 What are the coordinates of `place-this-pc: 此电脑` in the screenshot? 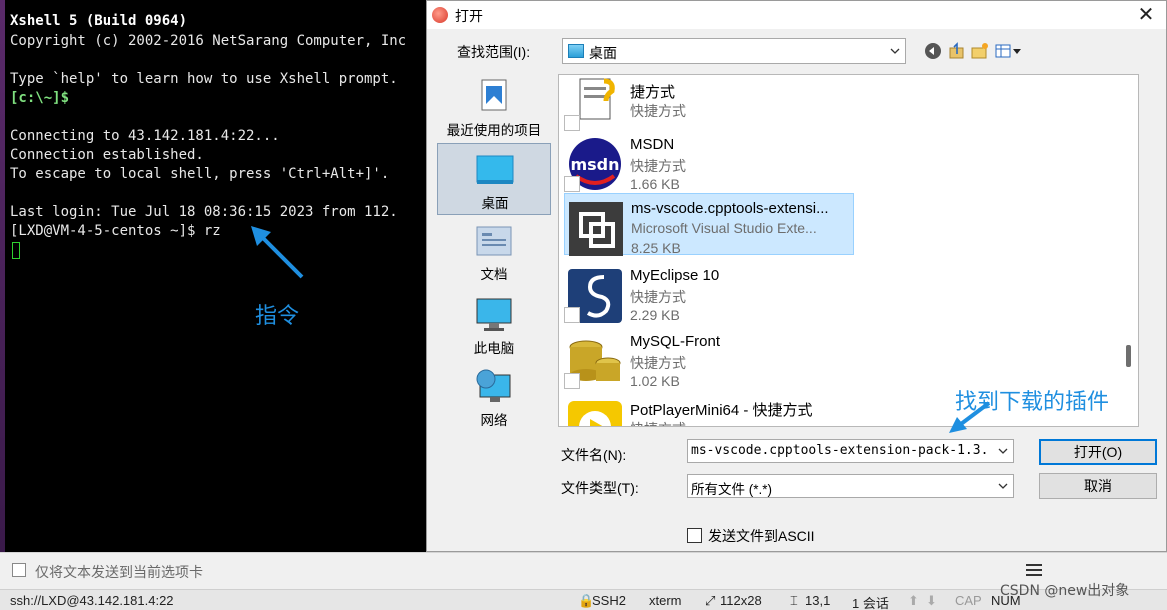 It's located at (494, 327).